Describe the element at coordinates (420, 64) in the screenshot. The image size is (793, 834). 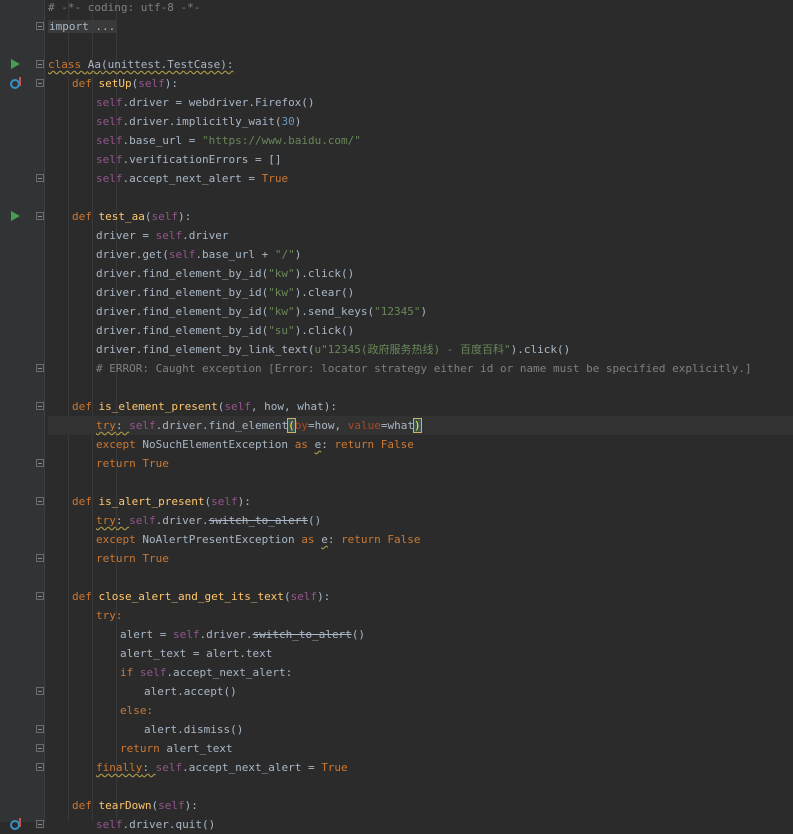
I see `code-line: class Aa(unittest.TestCase):` at that location.